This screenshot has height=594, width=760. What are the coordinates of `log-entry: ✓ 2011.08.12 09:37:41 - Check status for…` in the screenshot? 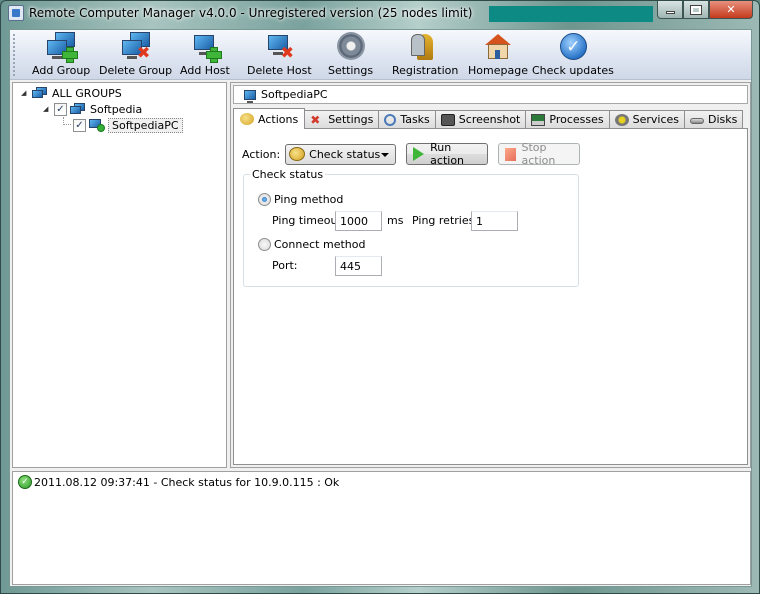 It's located at (178, 482).